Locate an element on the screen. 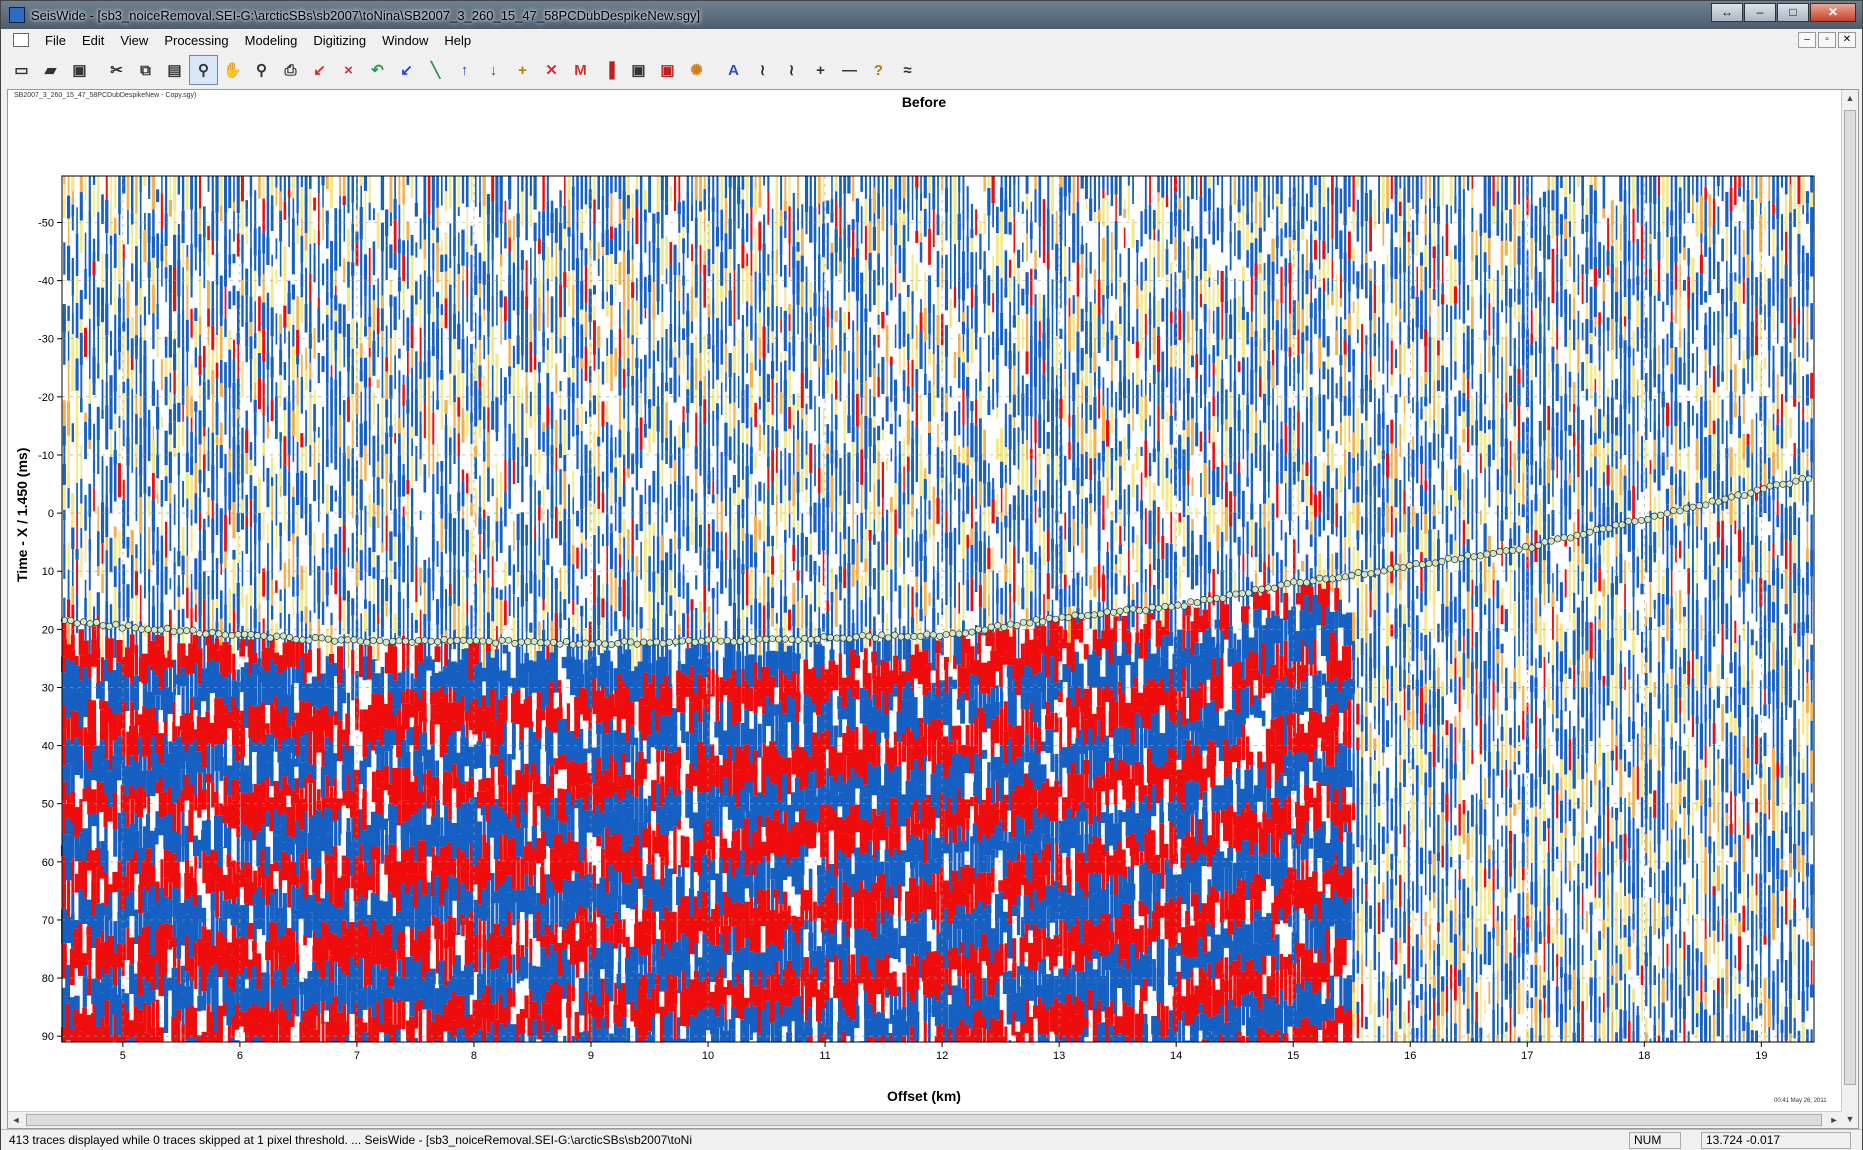 The width and height of the screenshot is (1863, 1150). crosshair-icon: + is located at coordinates (820, 70).